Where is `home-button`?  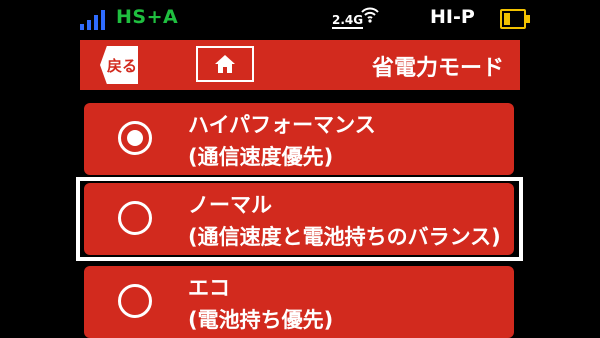
home-button is located at coordinates (225, 64).